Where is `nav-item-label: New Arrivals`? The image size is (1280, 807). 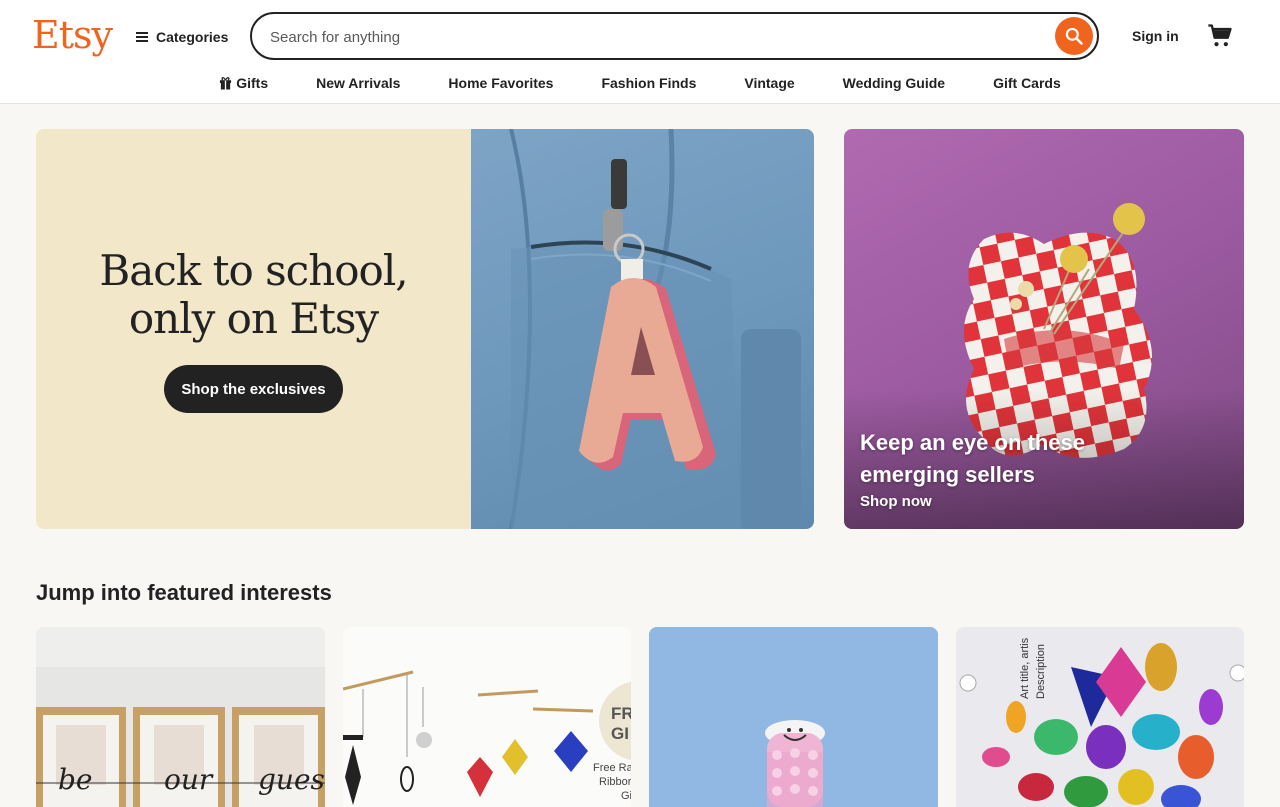 nav-item-label: New Arrivals is located at coordinates (358, 83).